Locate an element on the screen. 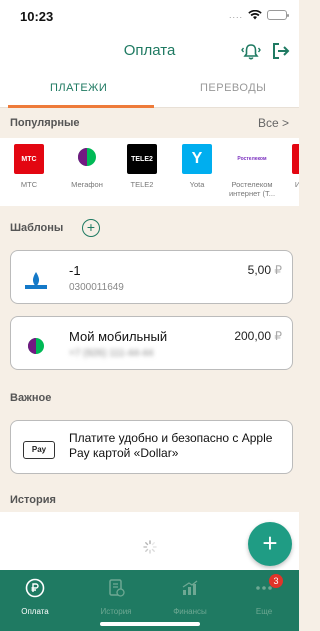  tele2-logo: TELE2 is located at coordinates (142, 159).